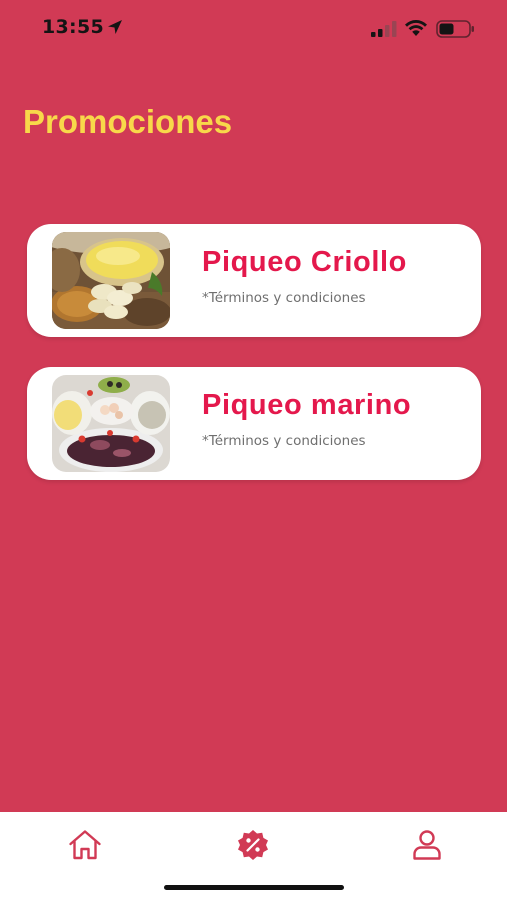 Image resolution: width=507 pixels, height=900 pixels. What do you see at coordinates (254, 423) in the screenshot?
I see `promo-card-piqueo-marino: Piqueo marino *Términos y condiciones` at bounding box center [254, 423].